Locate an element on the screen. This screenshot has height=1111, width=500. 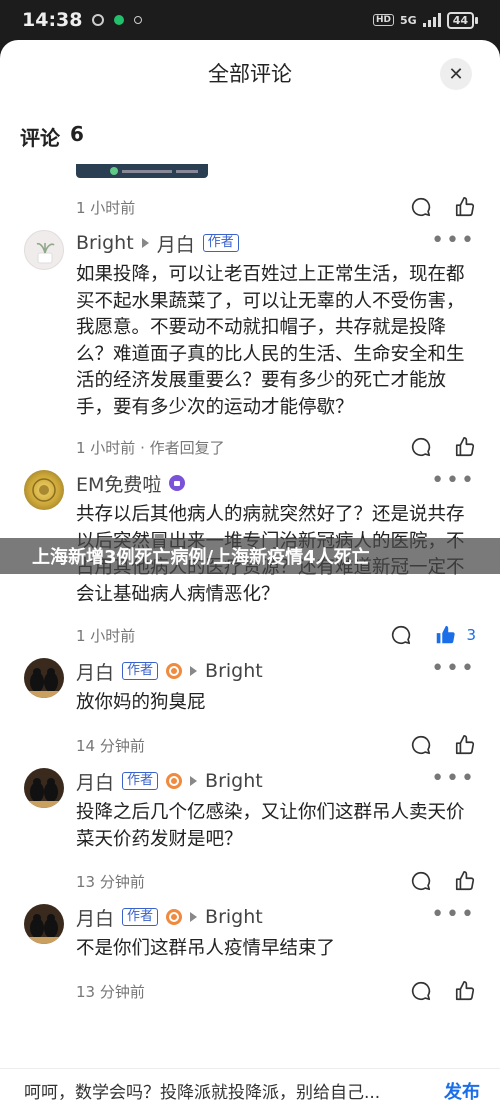
comment-count-label: 评论 is located at coordinates (40, 138).